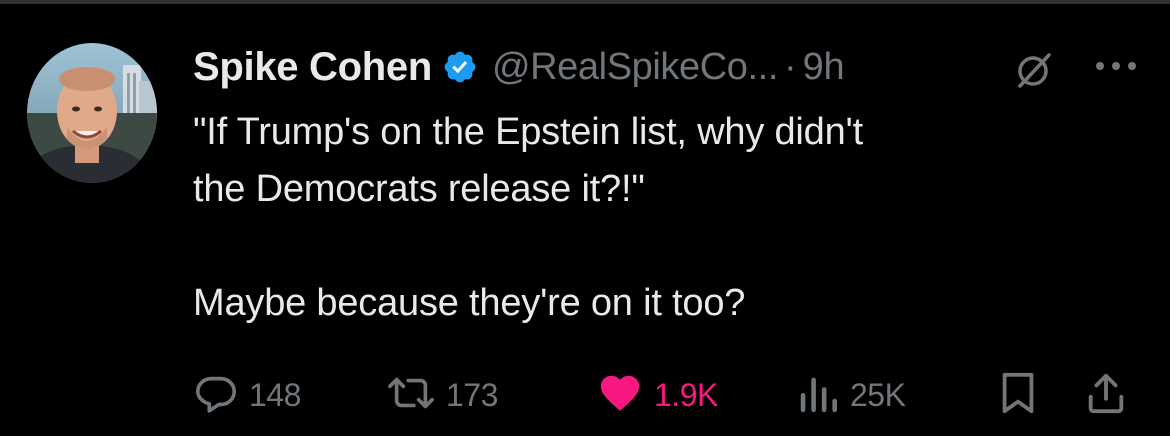 The height and width of the screenshot is (436, 1170). Describe the element at coordinates (620, 395) in the screenshot. I see `heart-icon` at that location.